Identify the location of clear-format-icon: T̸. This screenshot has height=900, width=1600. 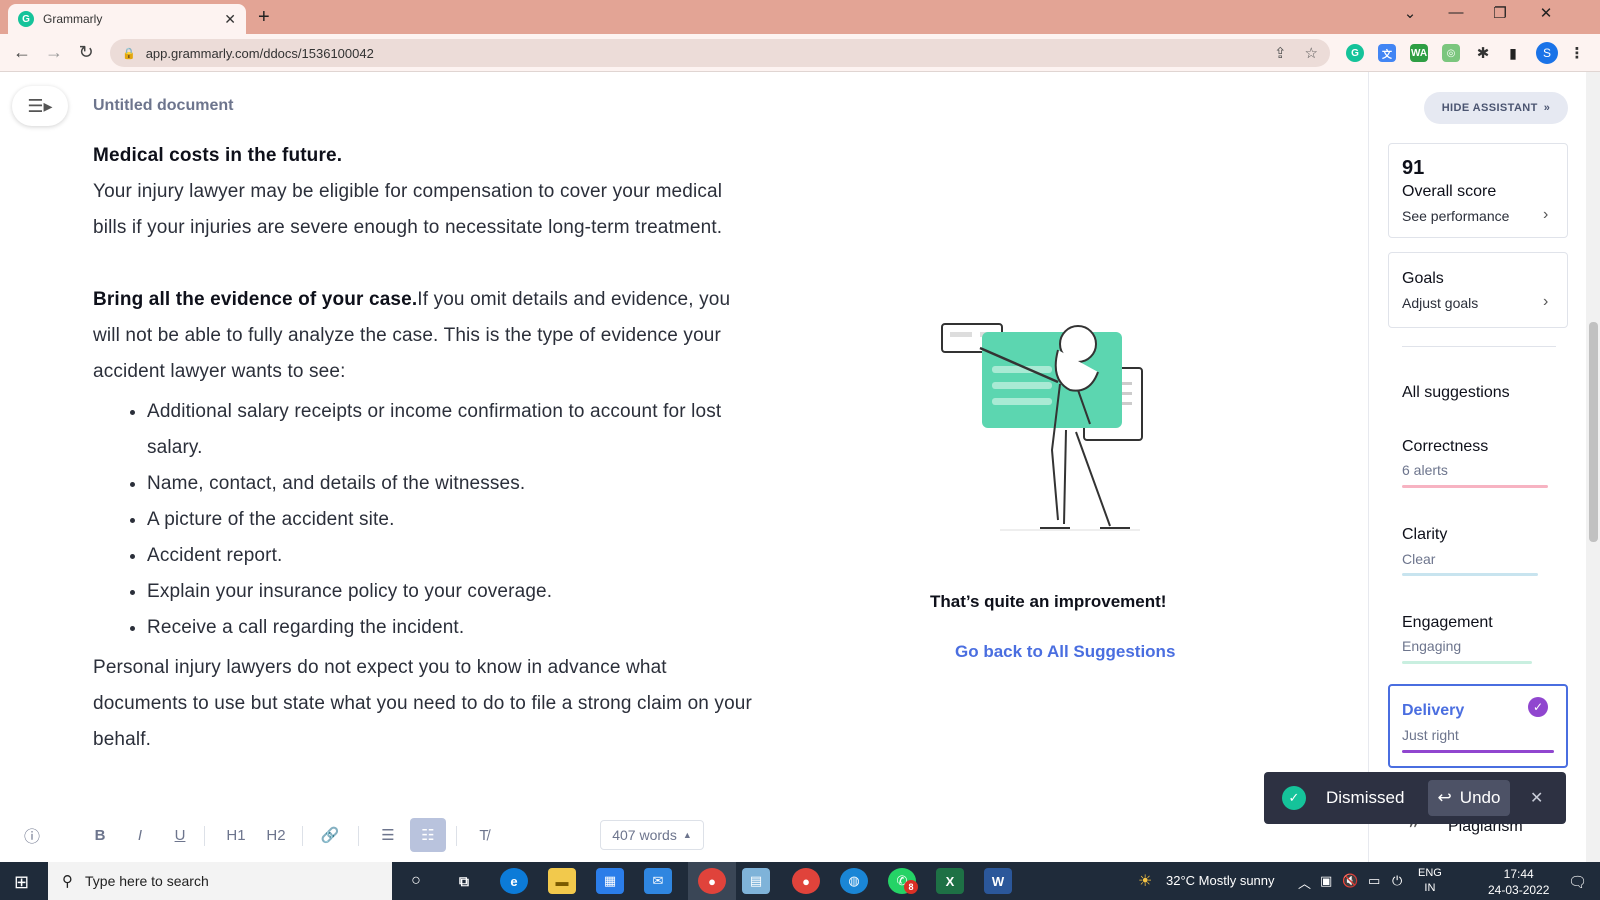
(484, 835).